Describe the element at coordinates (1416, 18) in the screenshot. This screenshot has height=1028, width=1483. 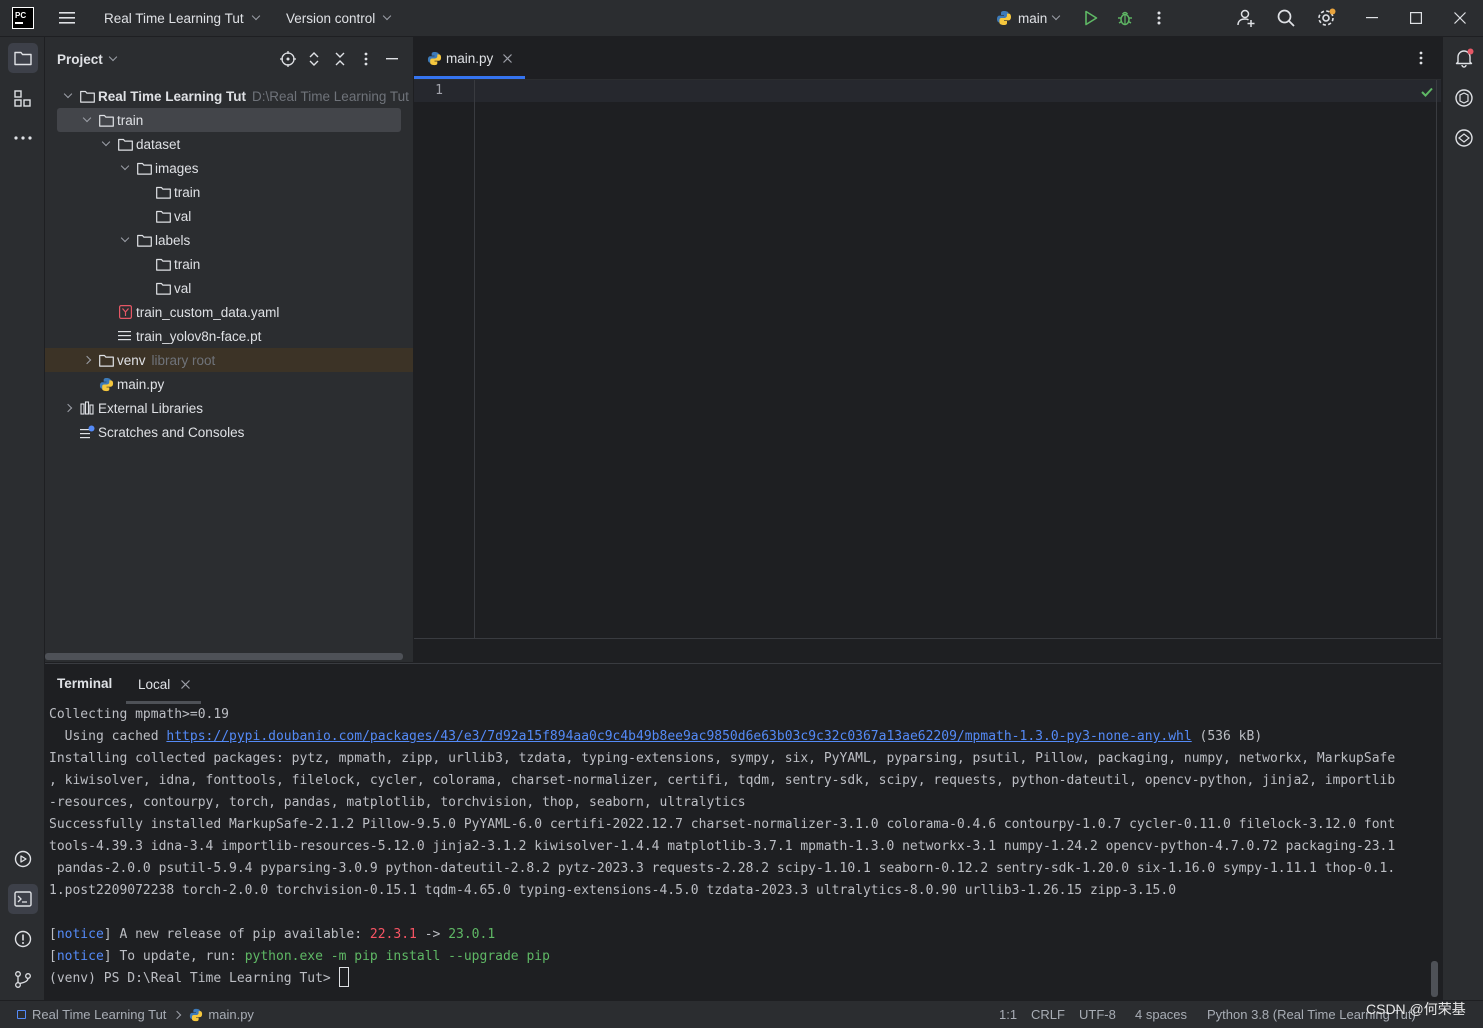
I see `maximize-icon` at that location.